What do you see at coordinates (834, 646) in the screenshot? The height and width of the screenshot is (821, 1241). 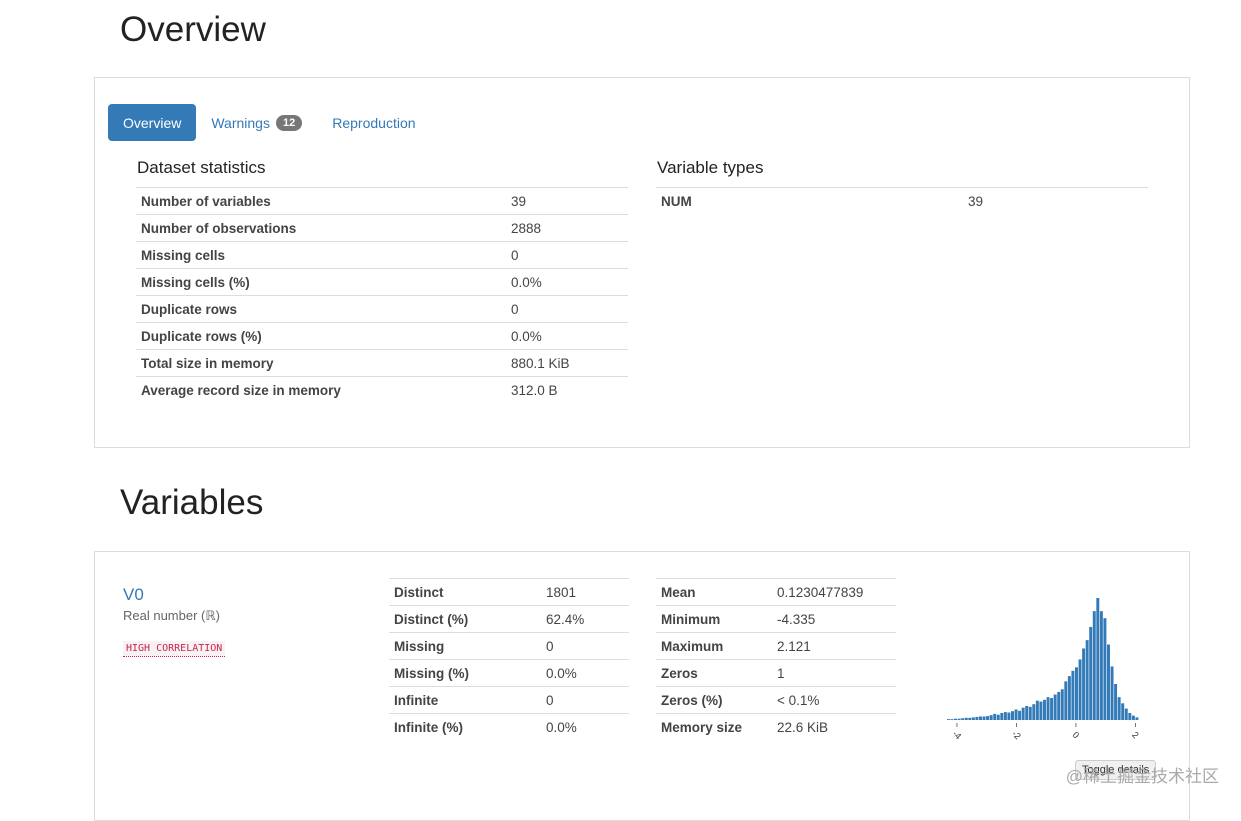 I see `variable-stat-row-value: 2.121` at bounding box center [834, 646].